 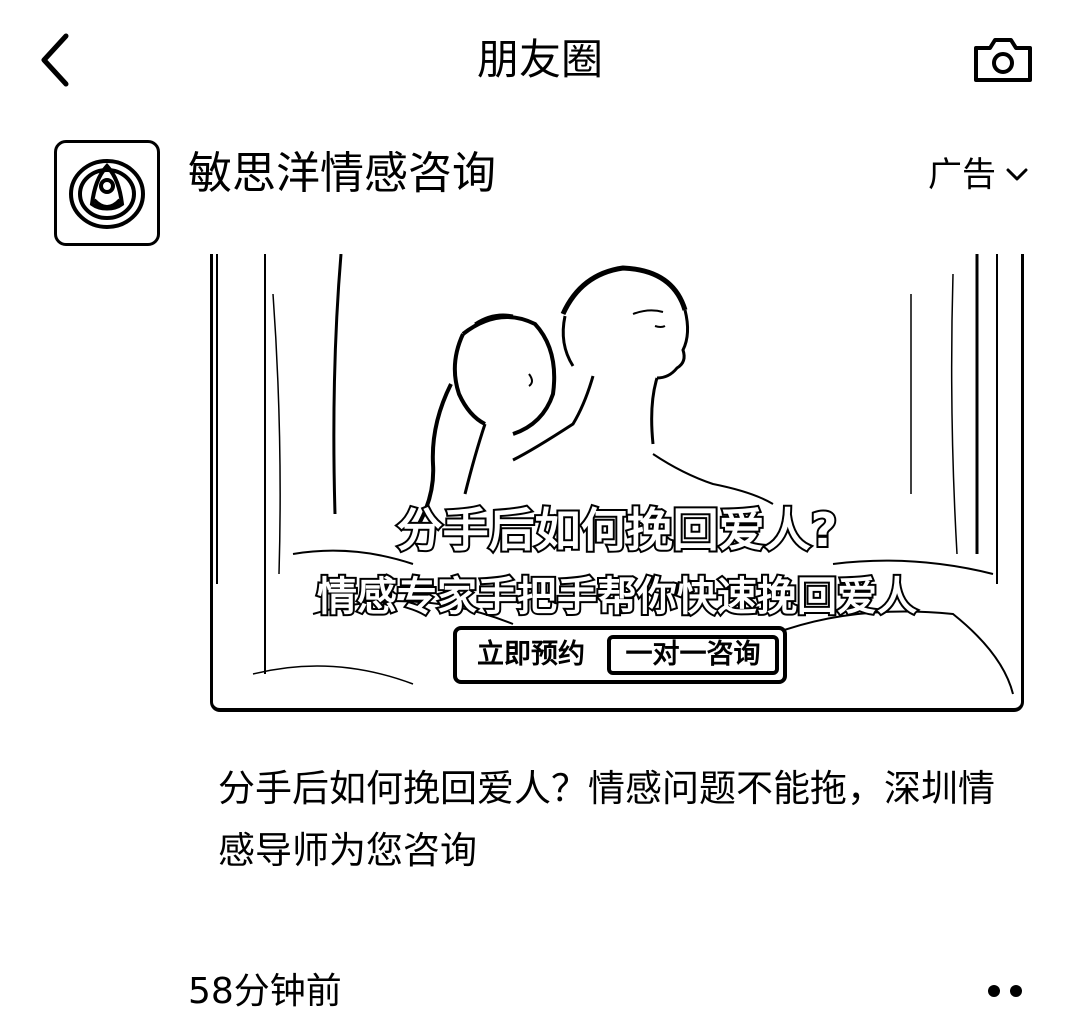 I want to click on post-caption: 分手后如何挽回爱人？情感问题不能拖，深圳情感导师为您咨询, so click(x=606, y=819).